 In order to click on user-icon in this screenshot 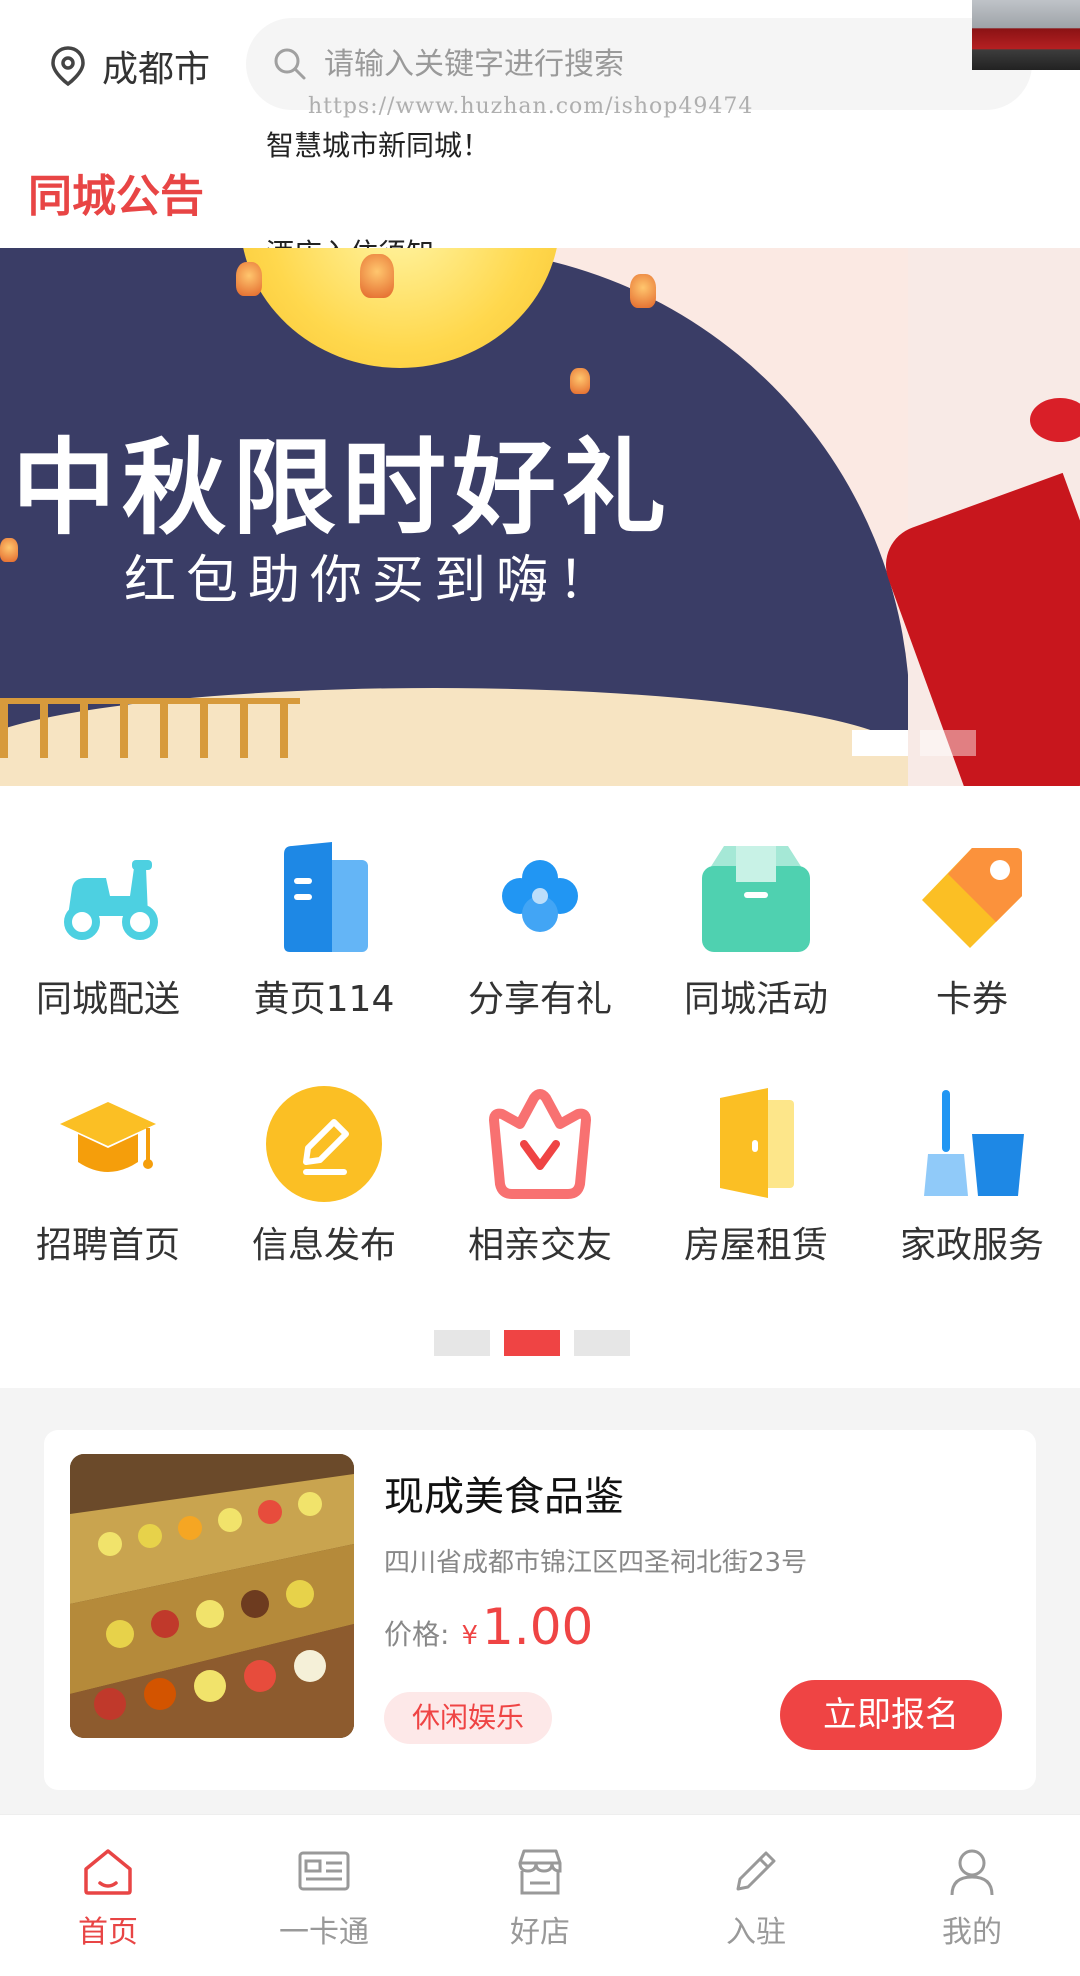, I will do `click(972, 1872)`.